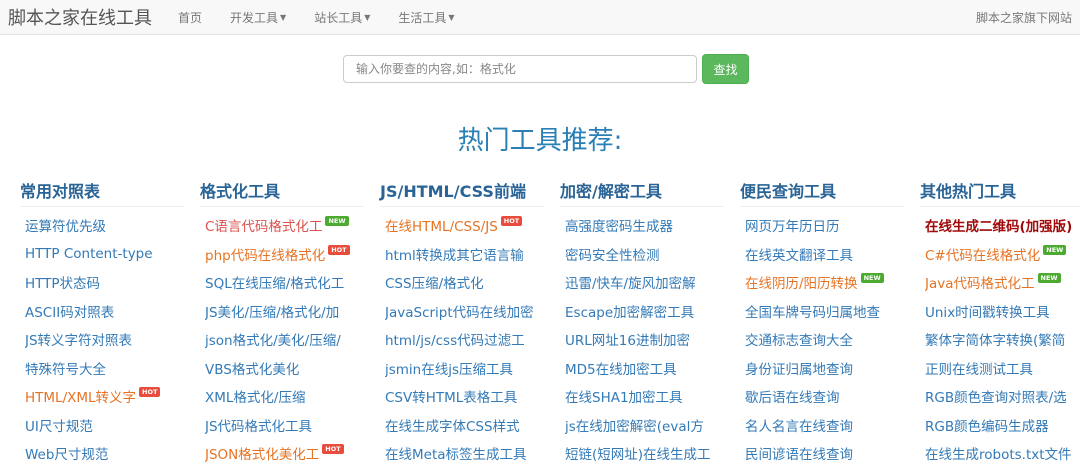 This screenshot has width=1080, height=468. I want to click on tool-link-item: 交通标志查询大全, so click(822, 339).